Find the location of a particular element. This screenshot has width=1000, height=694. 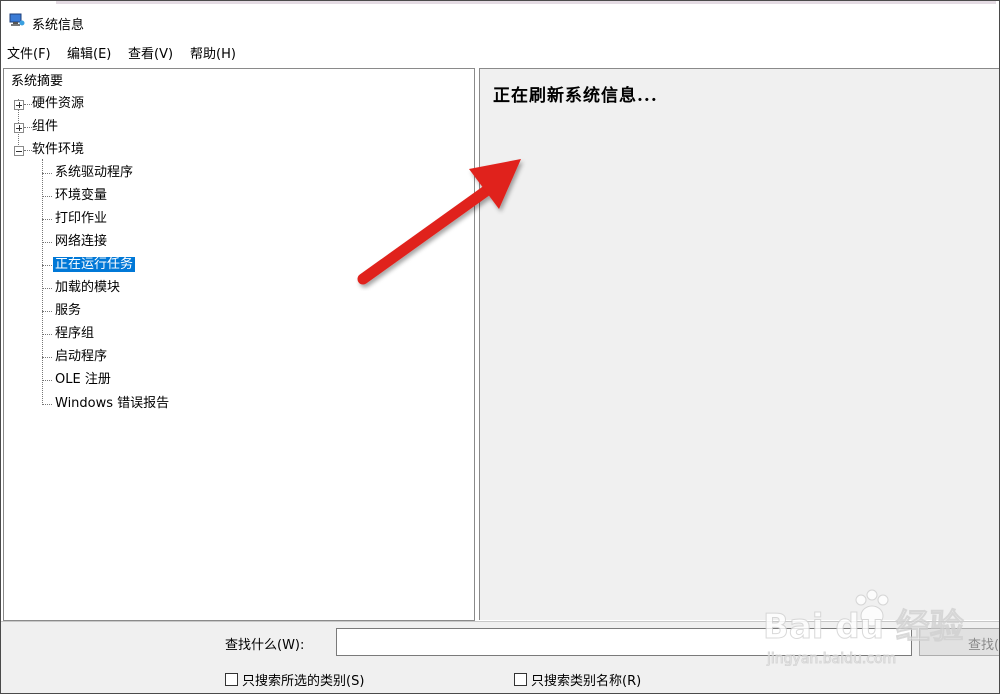

menu-file: 文件(F) is located at coordinates (29, 52).